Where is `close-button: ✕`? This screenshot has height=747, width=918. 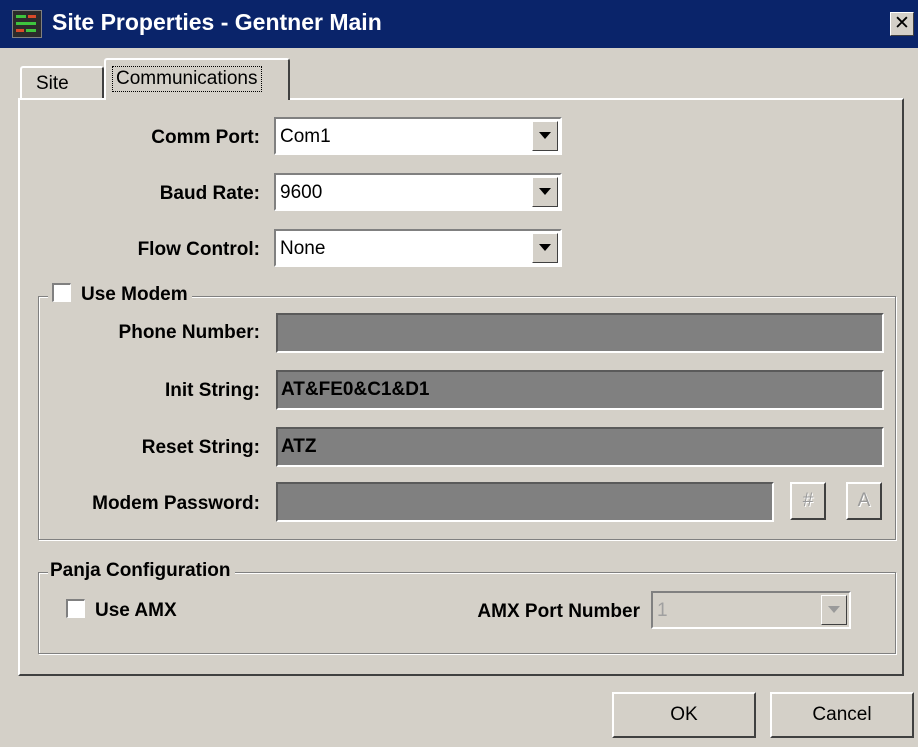 close-button: ✕ is located at coordinates (902, 24).